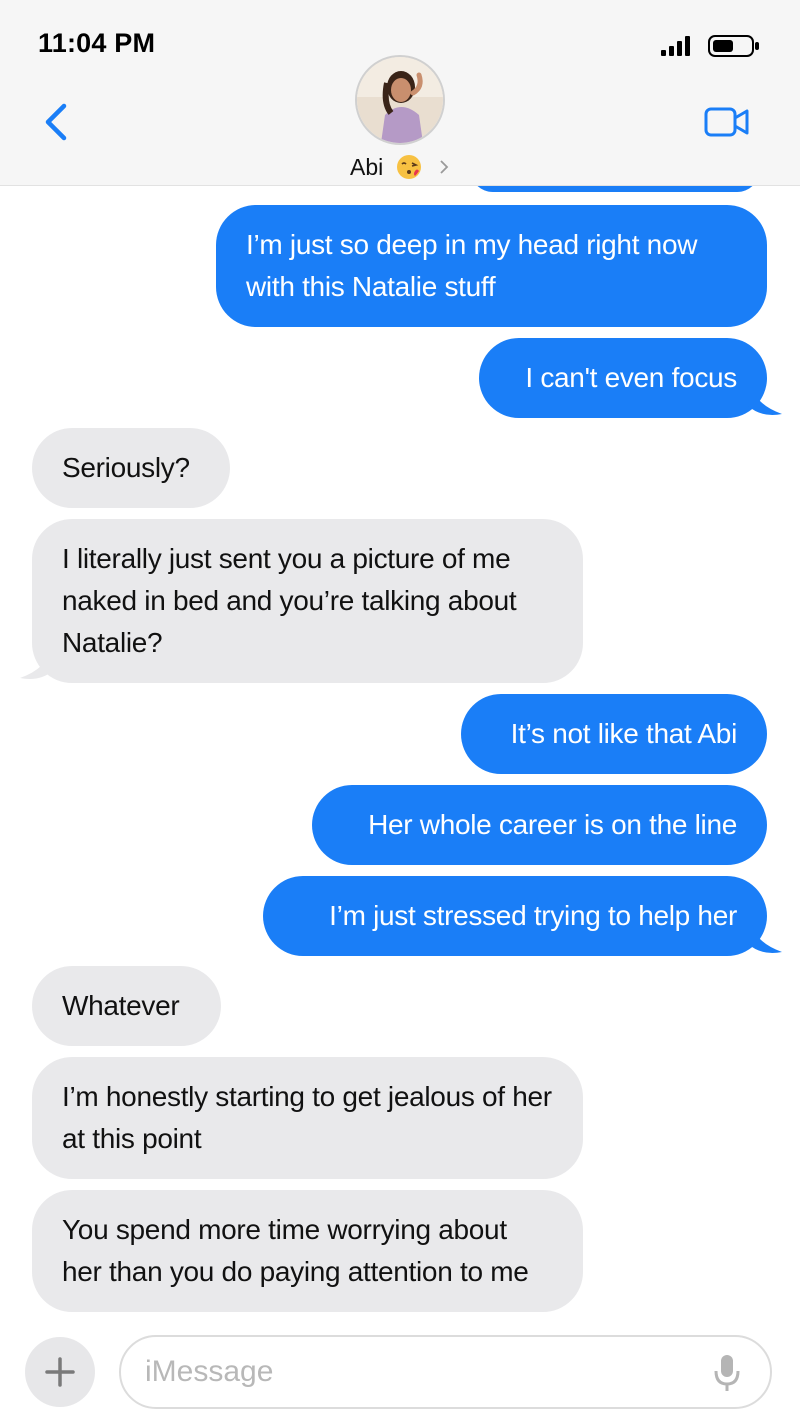 The image size is (800, 1422). Describe the element at coordinates (552, 824) in the screenshot. I see `message-text: Her whole career is on the line` at that location.